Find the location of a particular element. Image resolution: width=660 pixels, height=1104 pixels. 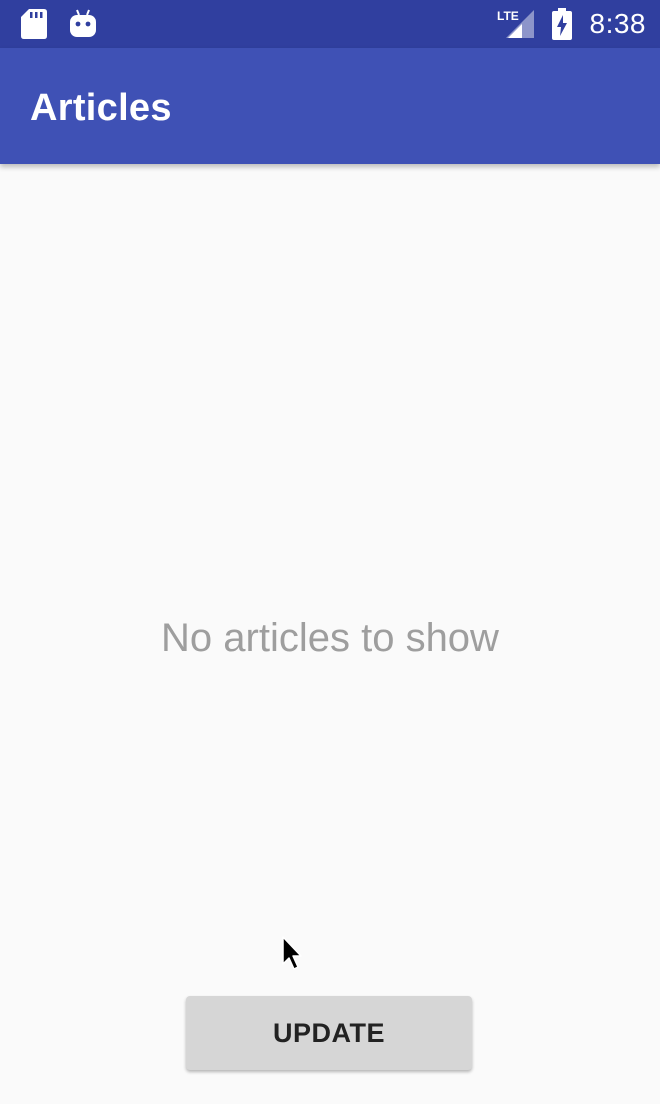

lte-signal-icon: LTE is located at coordinates (516, 25).